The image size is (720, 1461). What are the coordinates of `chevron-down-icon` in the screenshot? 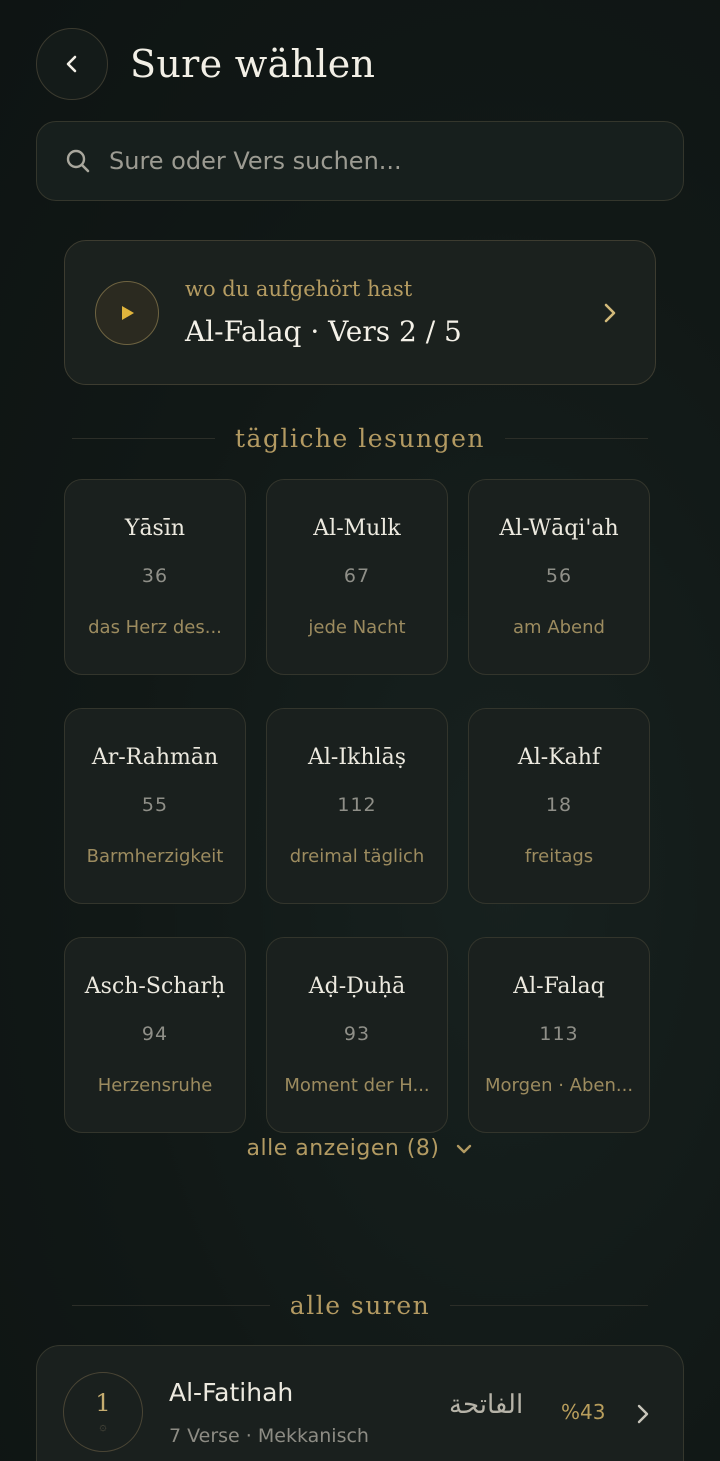 It's located at (464, 1148).